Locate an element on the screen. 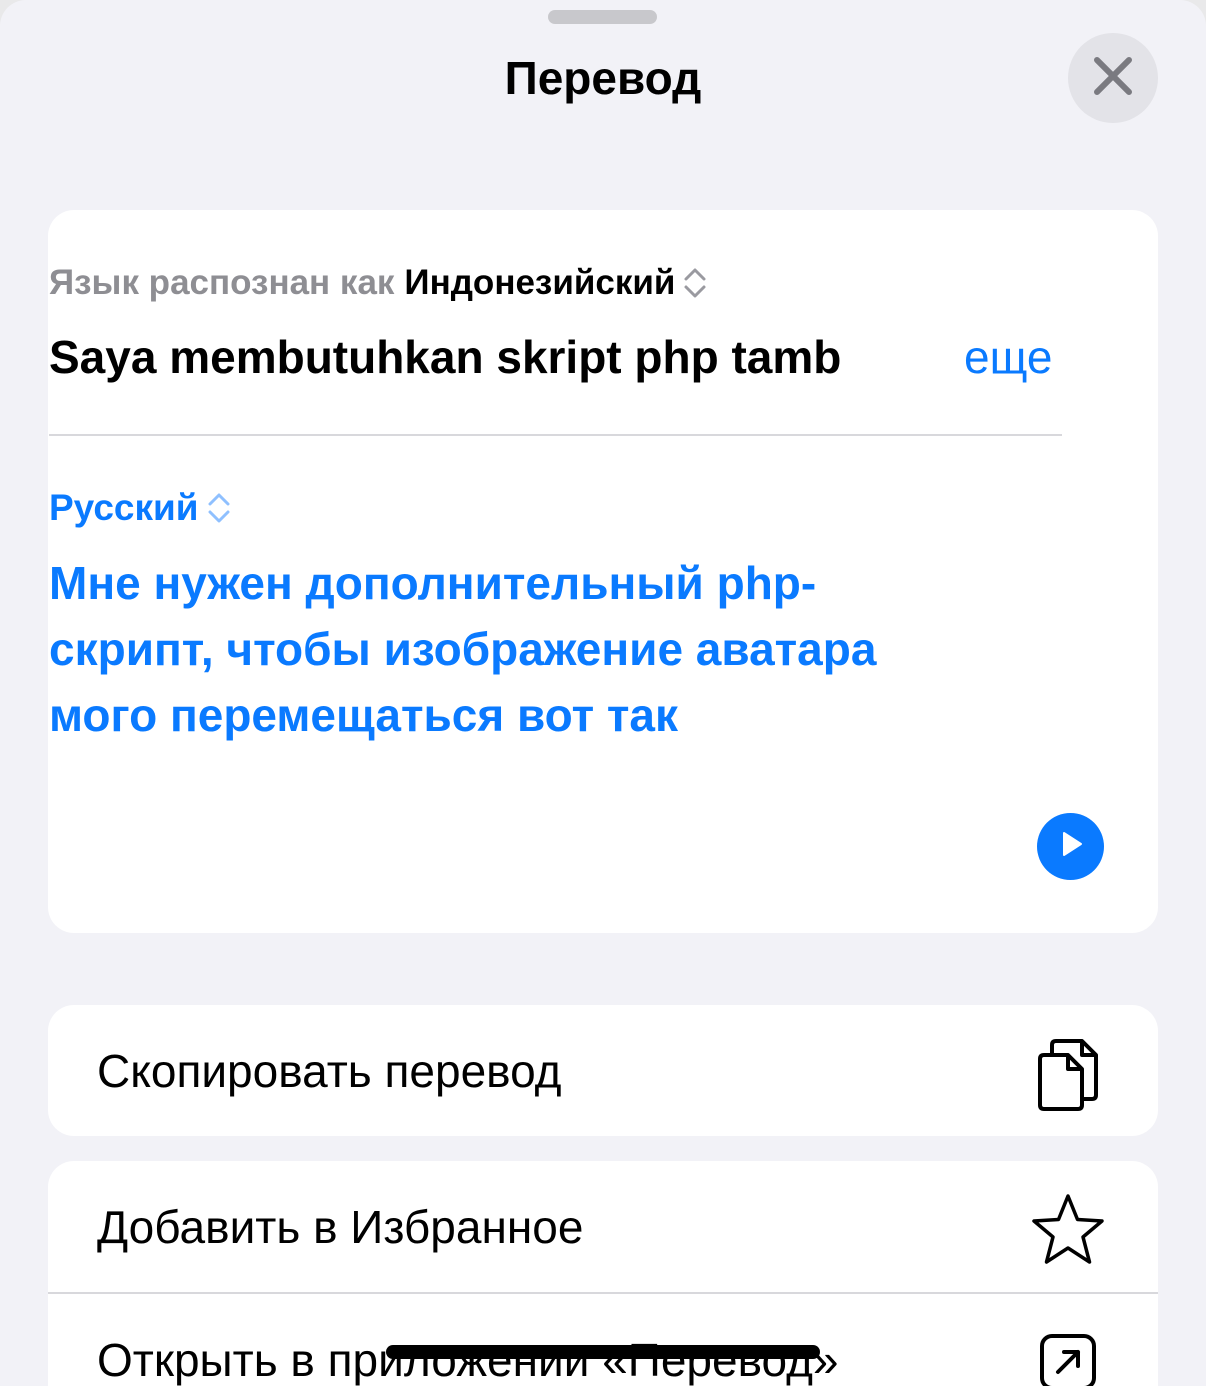  card-divider is located at coordinates (555, 435).